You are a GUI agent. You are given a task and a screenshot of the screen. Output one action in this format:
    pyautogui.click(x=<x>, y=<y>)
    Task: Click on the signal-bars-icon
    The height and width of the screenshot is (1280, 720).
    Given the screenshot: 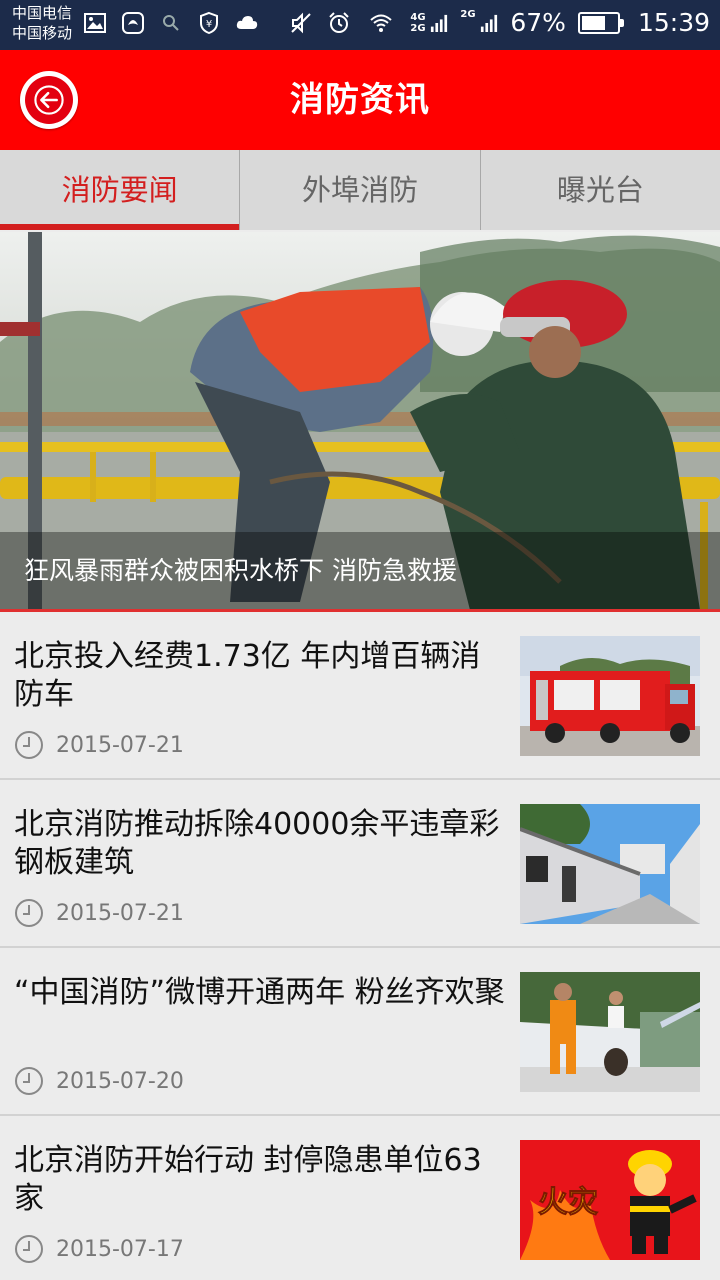 What is the action you would take?
    pyautogui.click(x=439, y=23)
    